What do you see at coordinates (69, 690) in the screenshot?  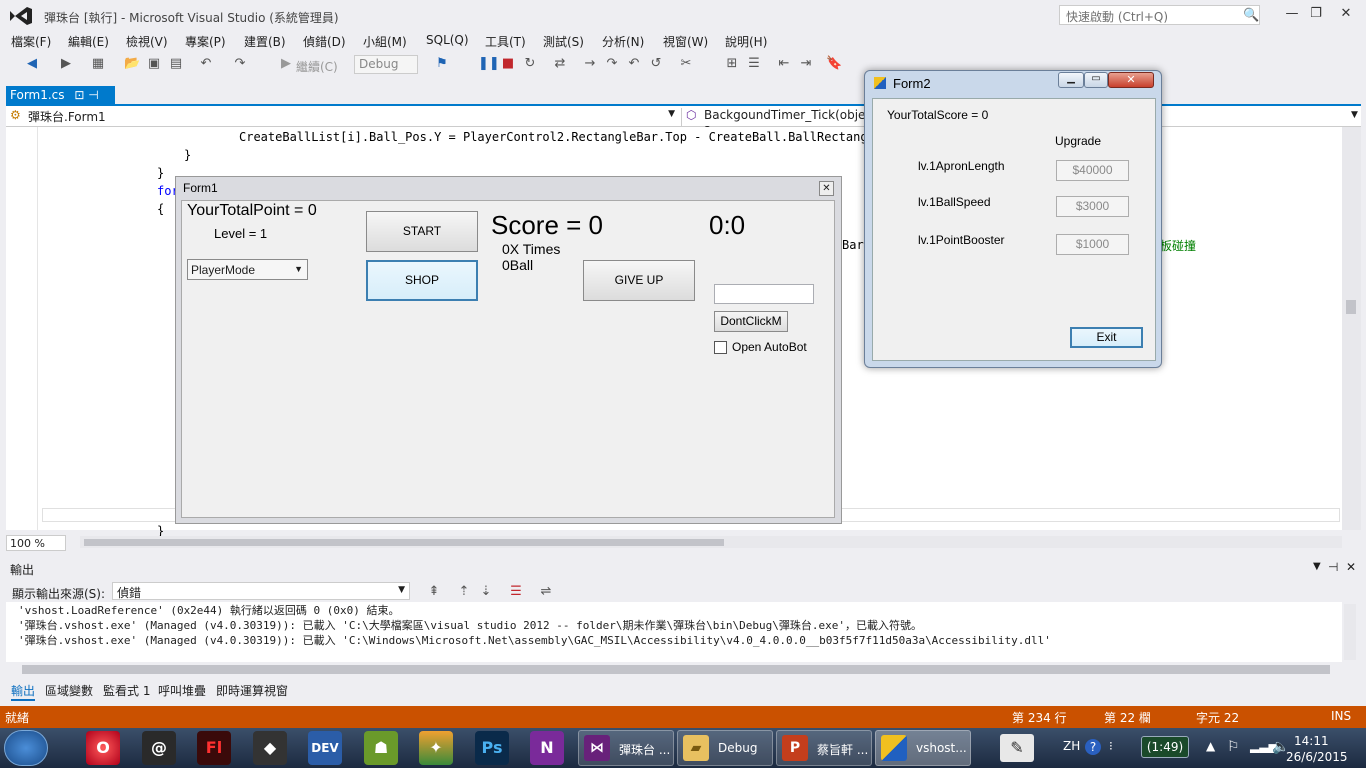 I see `tab-locals: 區域變數` at bounding box center [69, 690].